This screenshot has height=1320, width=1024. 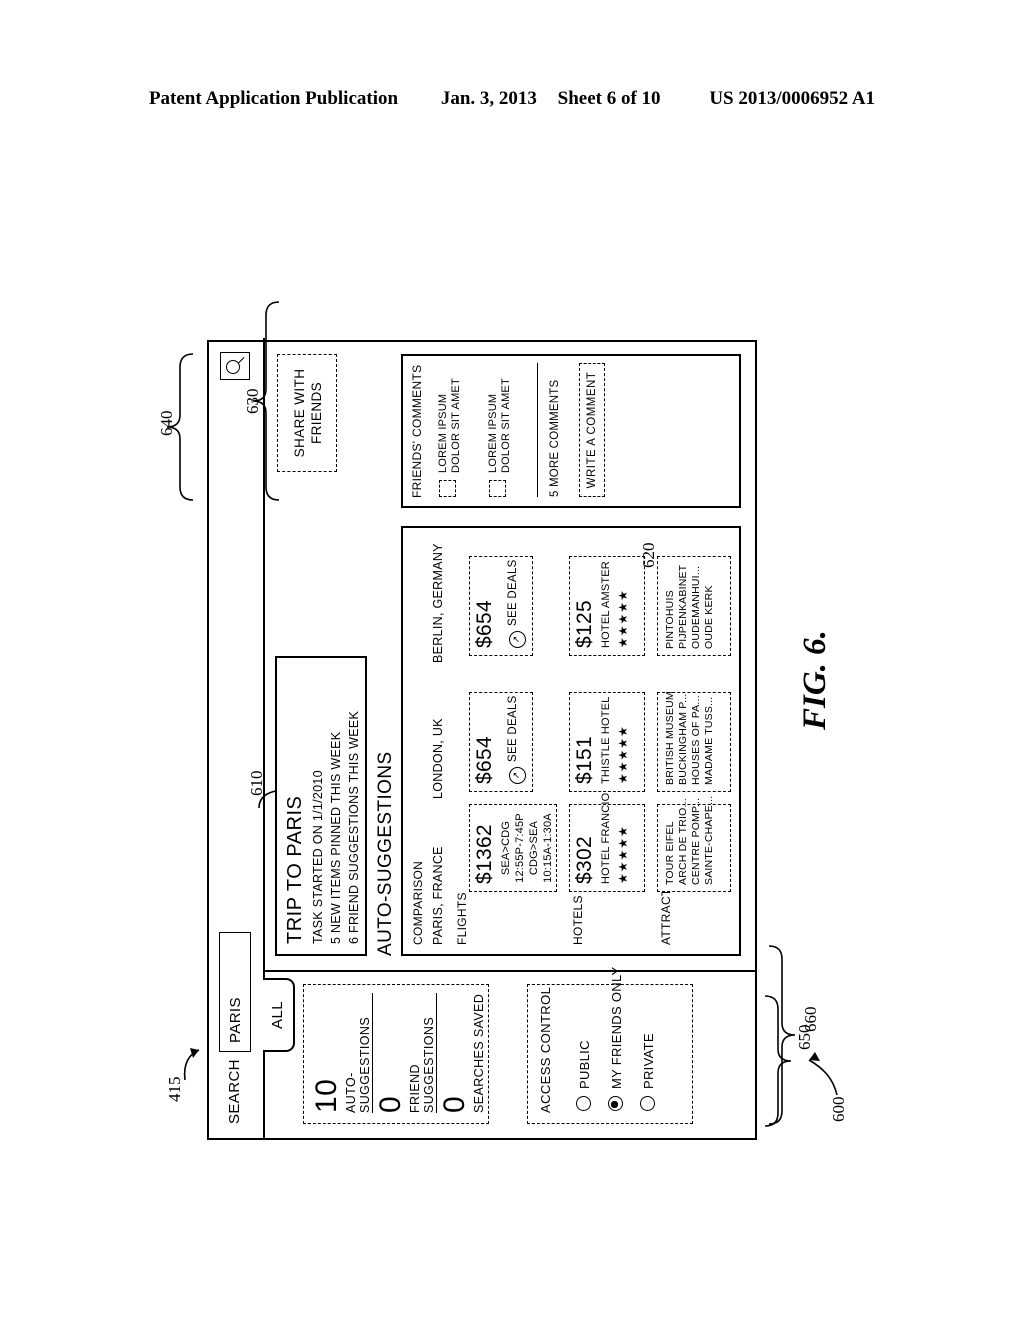 I want to click on flight-card-berlin: $654 ↗ SEE DEALS, so click(x=501, y=606).